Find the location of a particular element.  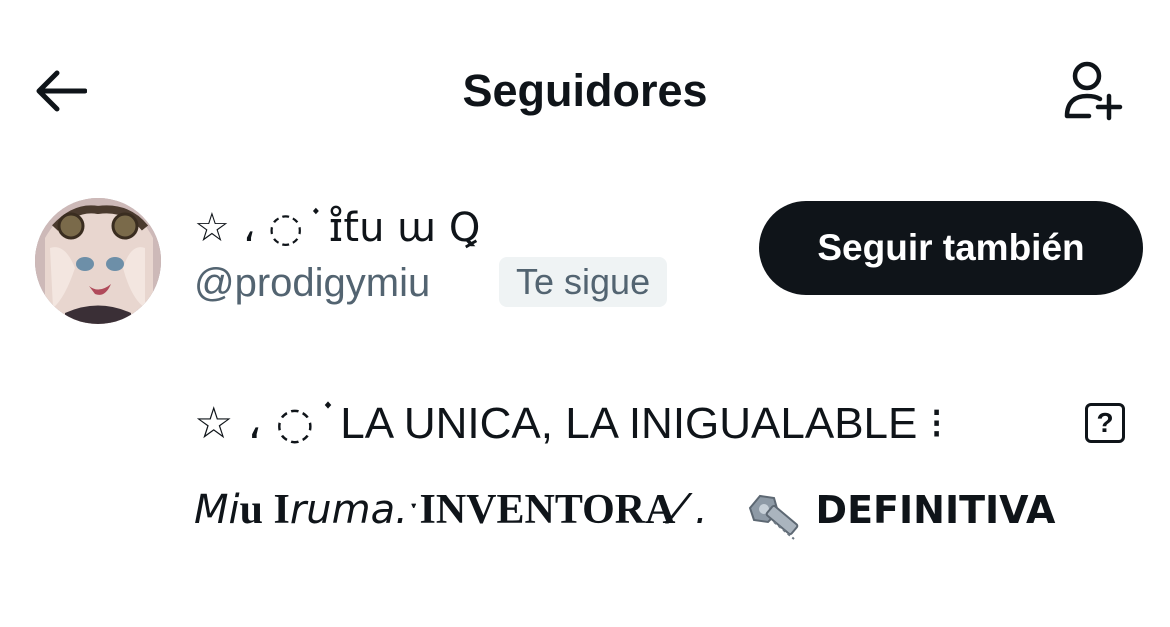

bio-line2-a: Mi is located at coordinates (217, 510).